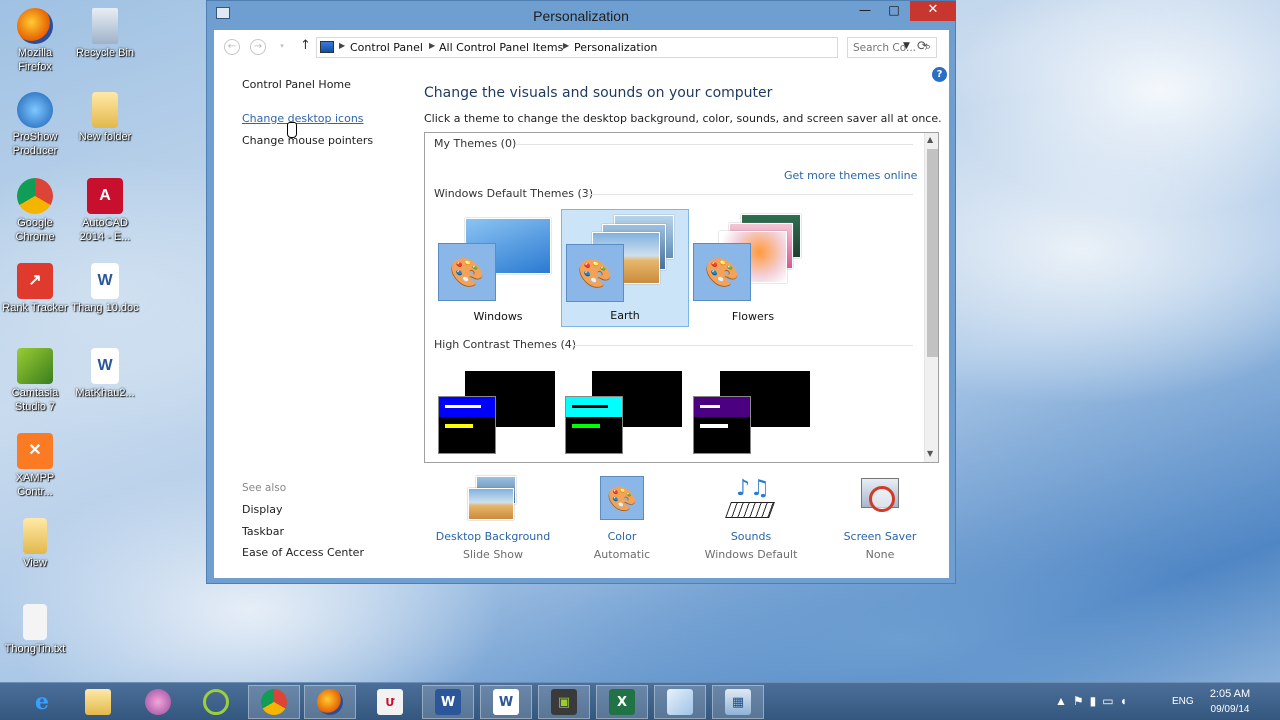 Image resolution: width=1280 pixels, height=720 pixels. I want to click on taskbar-control-panel: ▦, so click(738, 702).